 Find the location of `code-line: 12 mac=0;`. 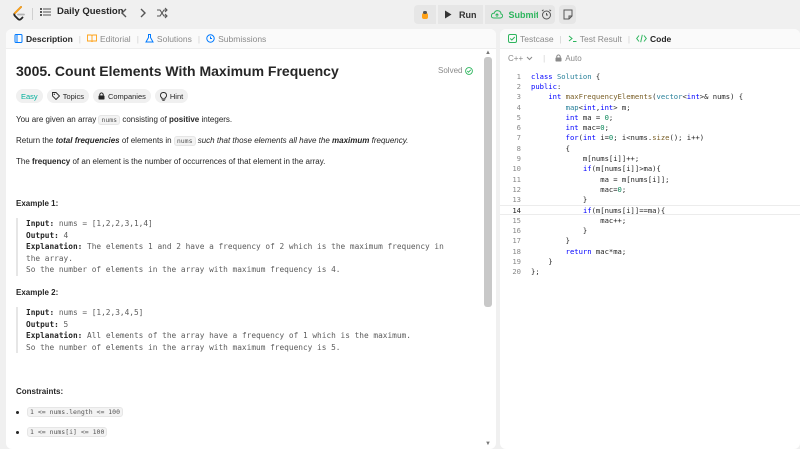

code-line: 12 mac=0; is located at coordinates (650, 189).